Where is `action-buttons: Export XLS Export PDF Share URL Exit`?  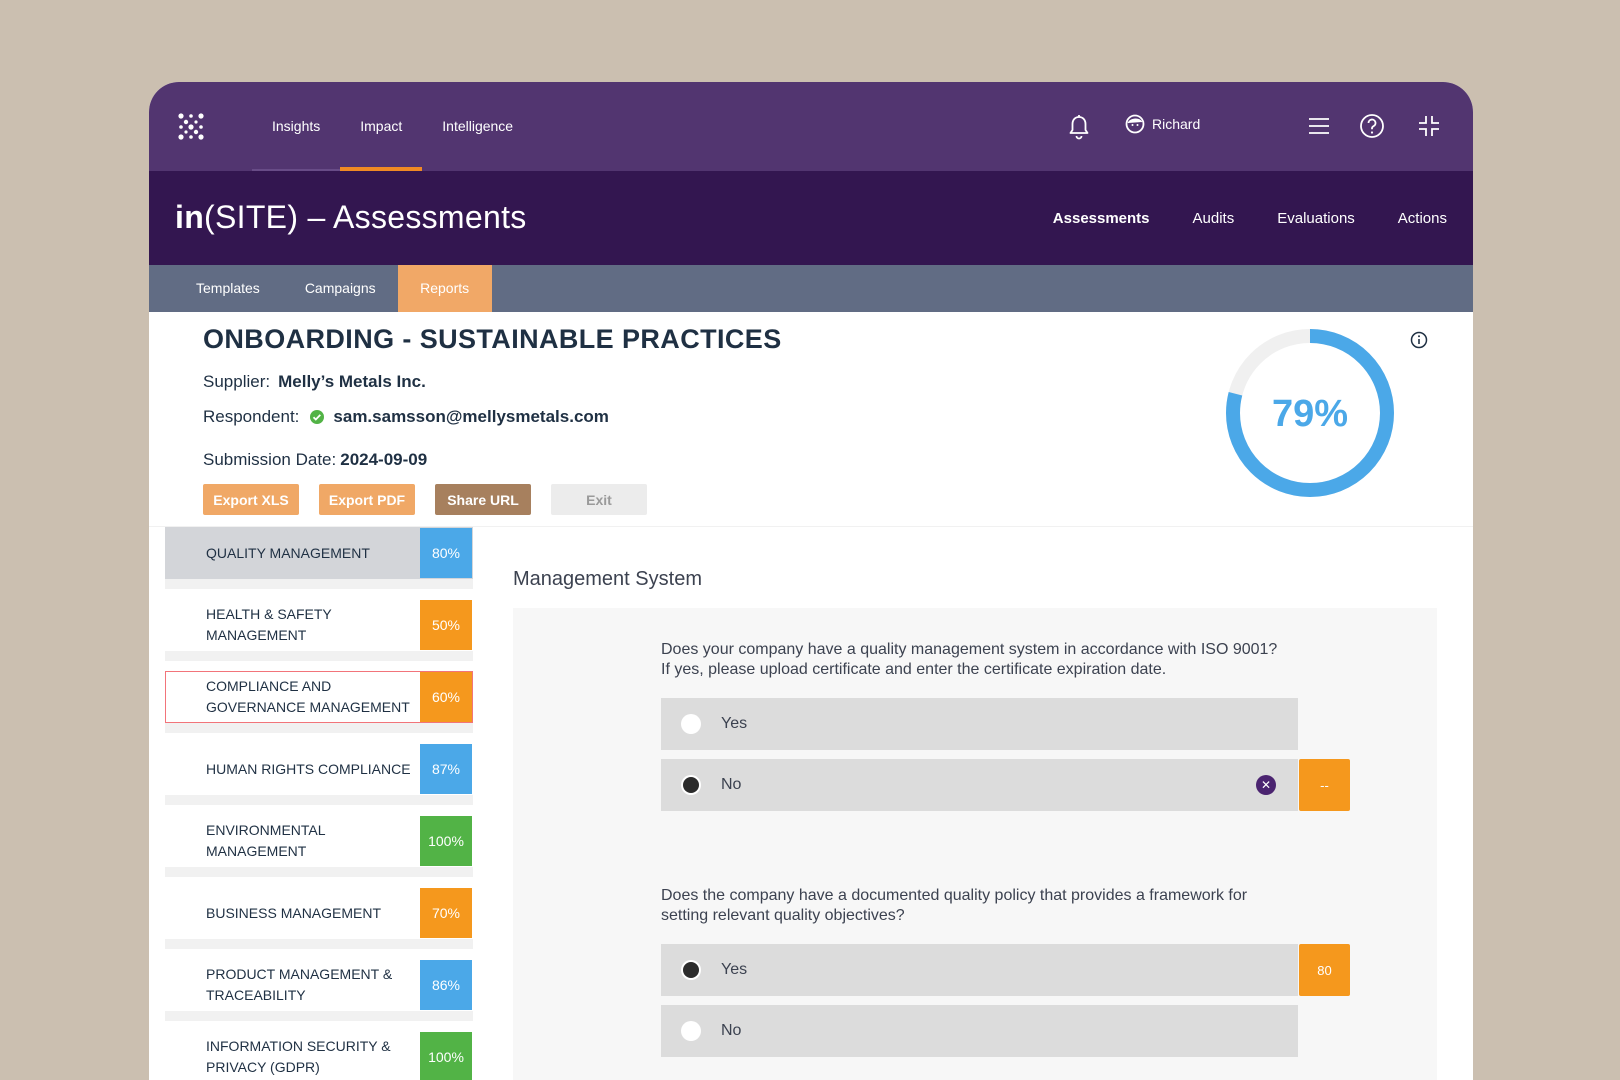
action-buttons: Export XLS Export PDF Share URL Exit is located at coordinates (425, 499).